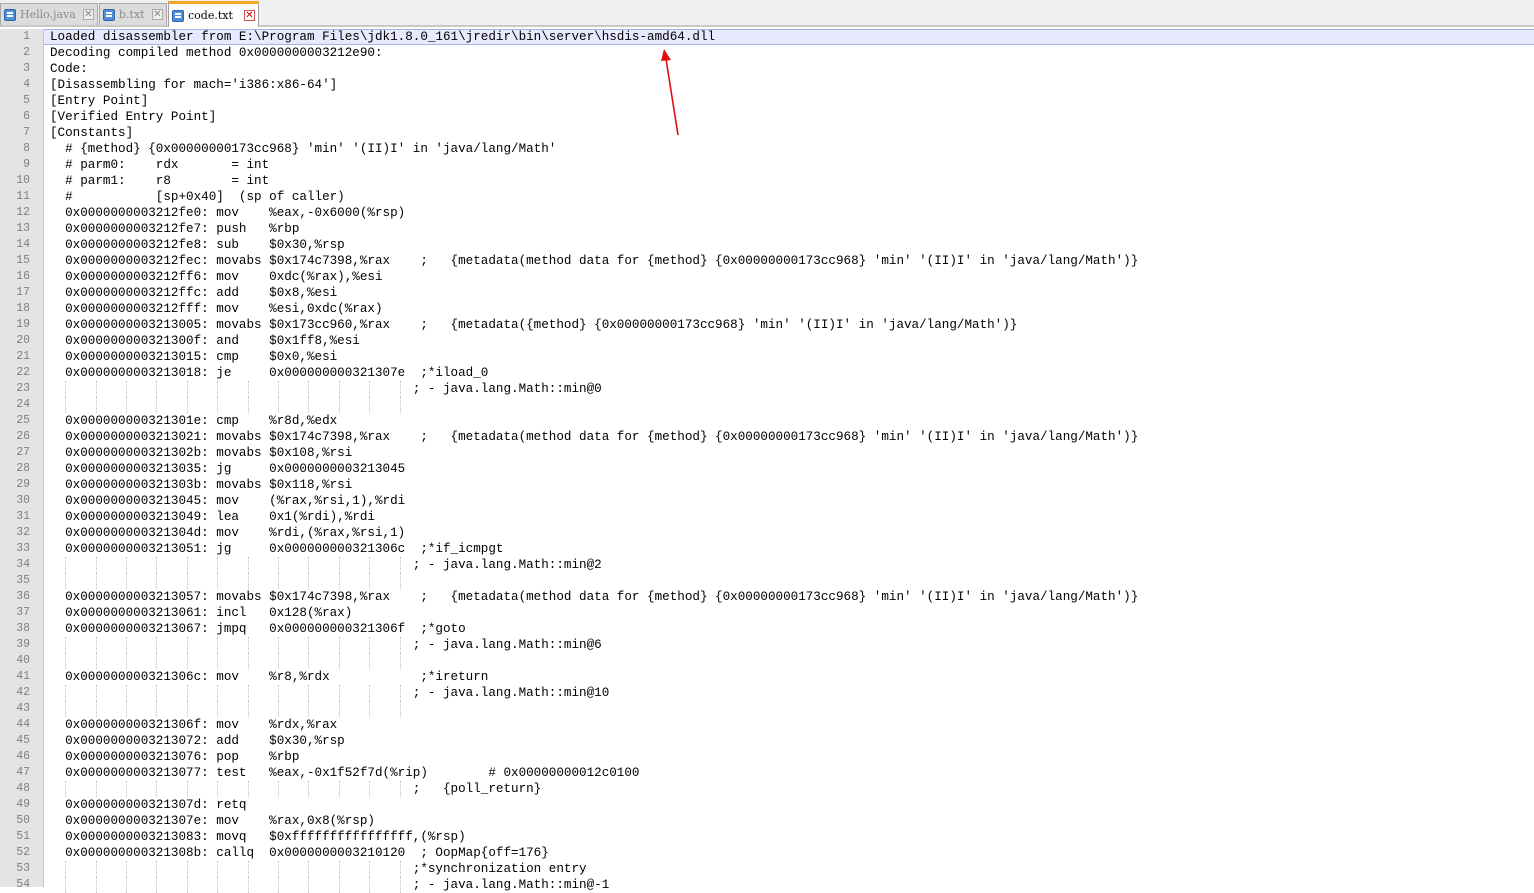 This screenshot has height=893, width=1534. I want to click on tab-code-txt: code.txt ✕, so click(213, 14).